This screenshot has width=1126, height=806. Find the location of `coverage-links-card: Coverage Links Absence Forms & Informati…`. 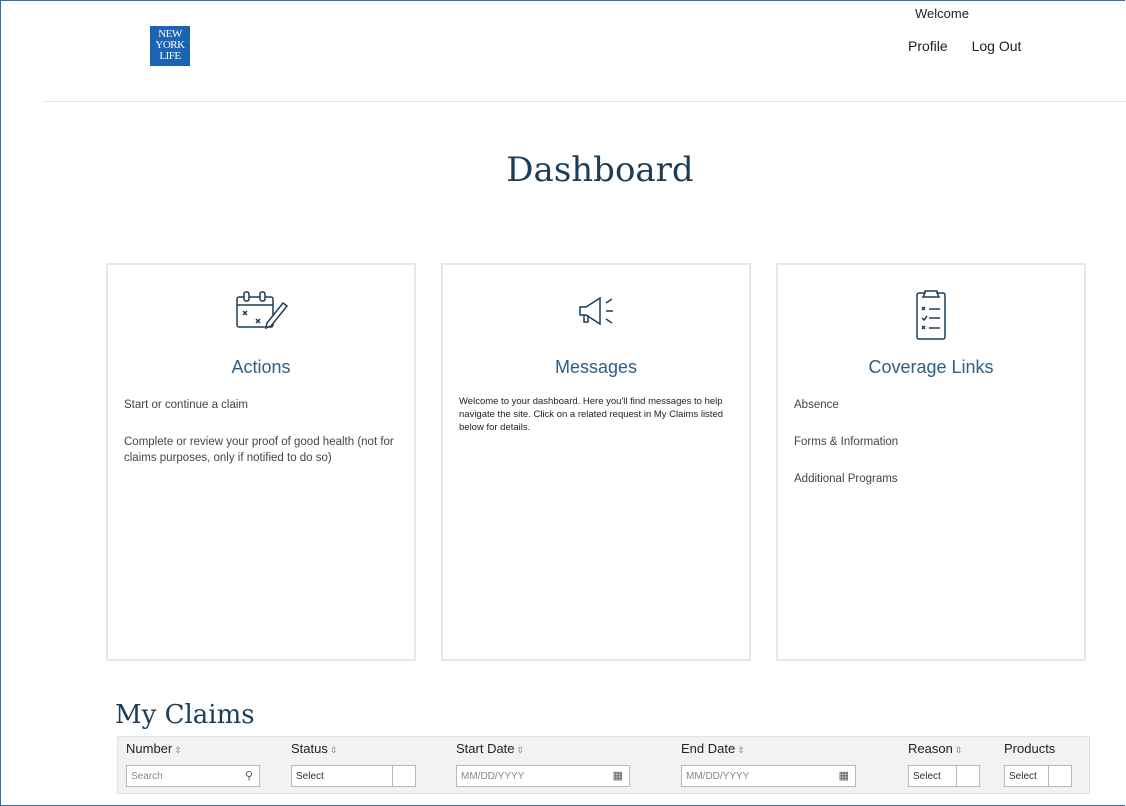

coverage-links-card: Coverage Links Absence Forms & Informati… is located at coordinates (931, 462).